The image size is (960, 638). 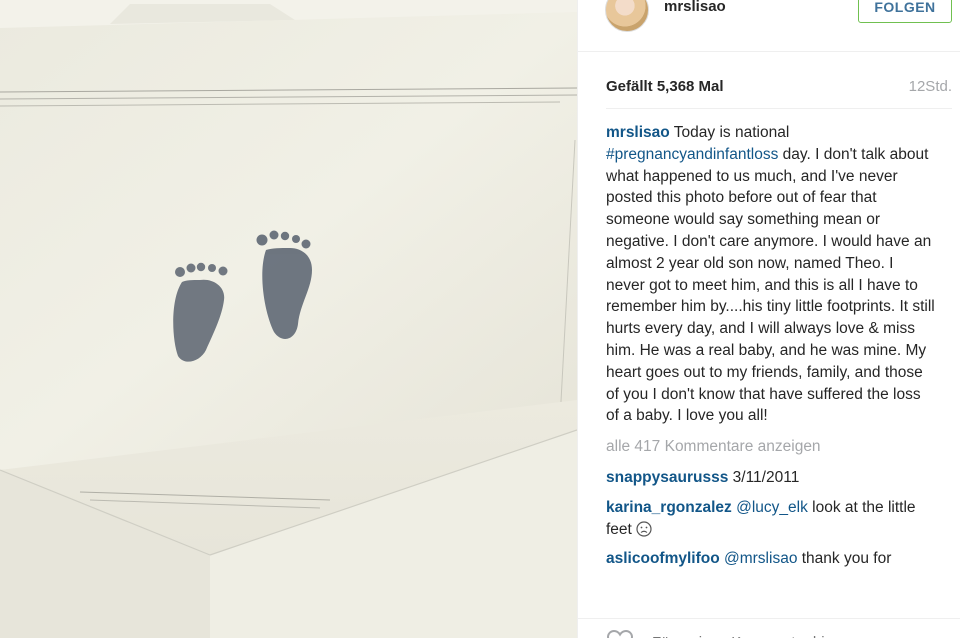 I want to click on comment-text: thank you for, so click(x=844, y=559).